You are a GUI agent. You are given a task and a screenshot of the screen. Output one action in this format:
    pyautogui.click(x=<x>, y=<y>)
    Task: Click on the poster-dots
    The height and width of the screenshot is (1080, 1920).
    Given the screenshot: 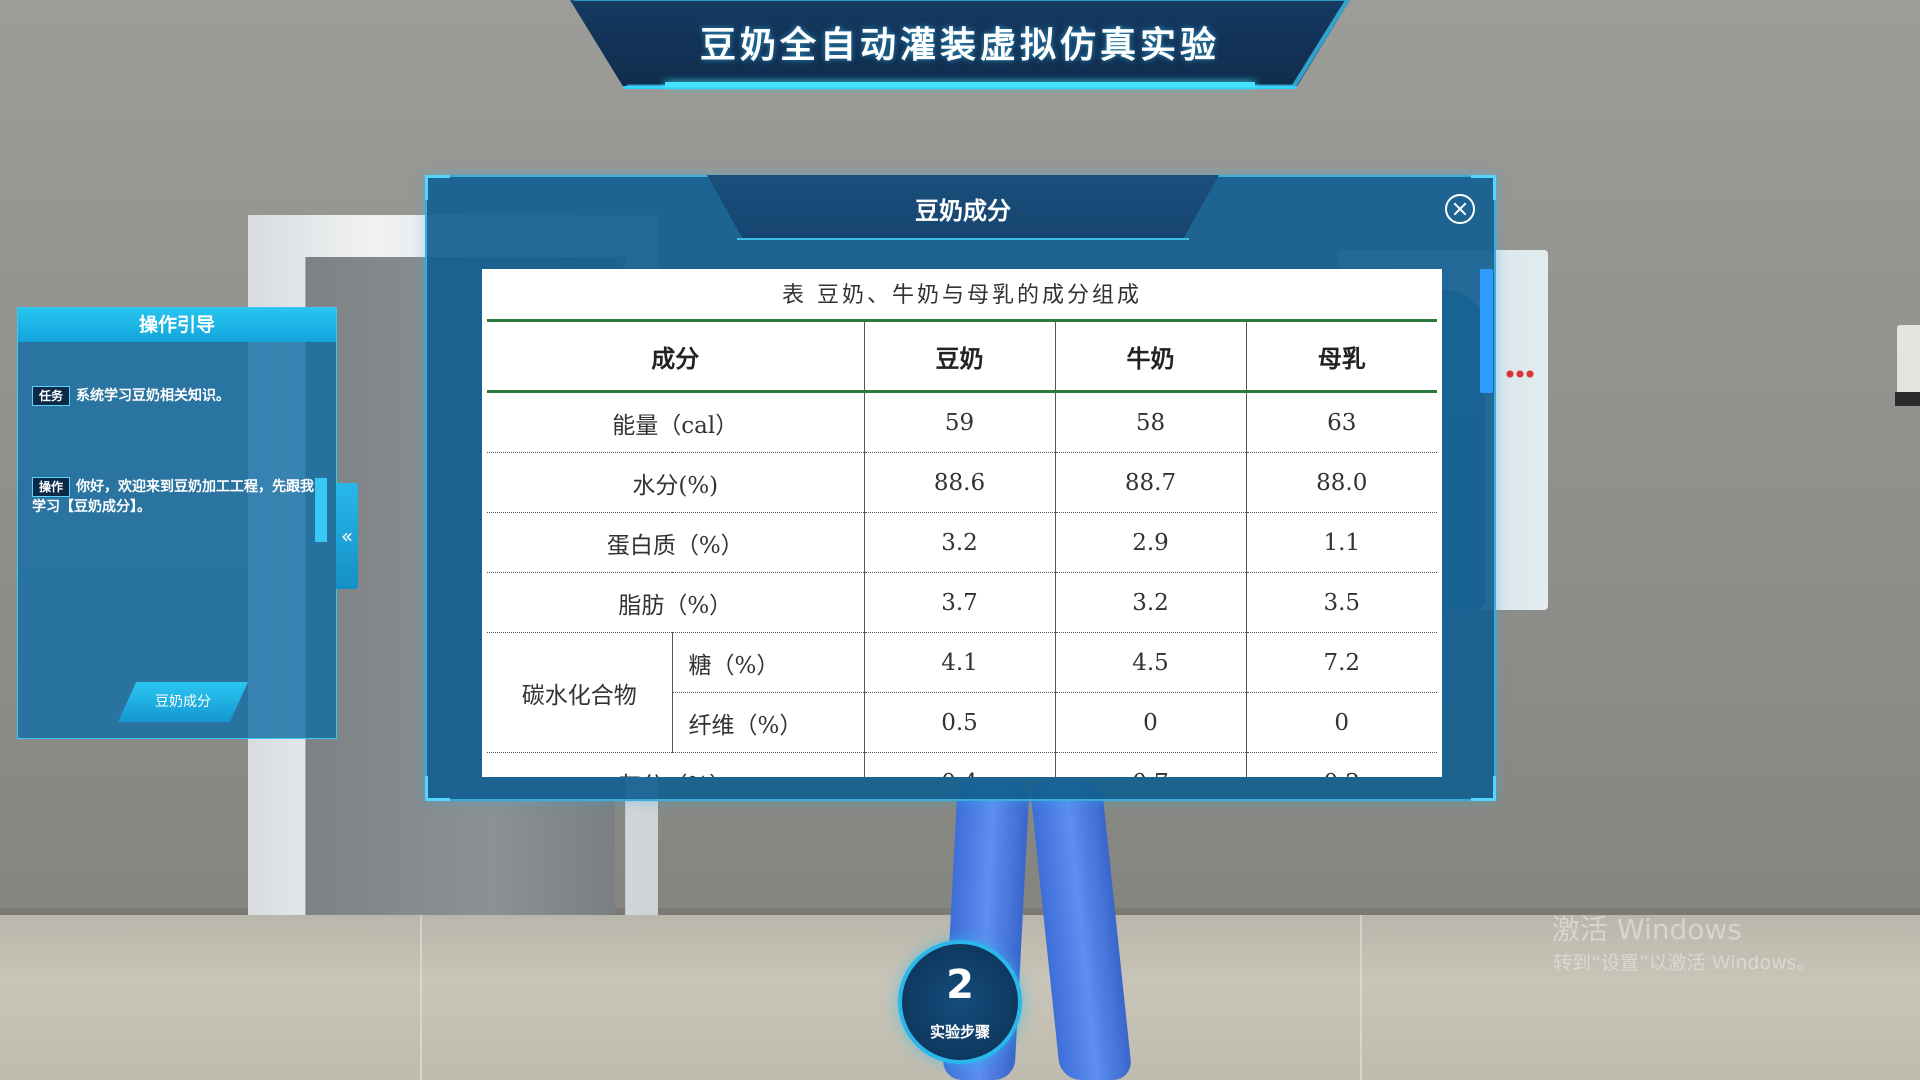 What is the action you would take?
    pyautogui.click(x=1520, y=374)
    